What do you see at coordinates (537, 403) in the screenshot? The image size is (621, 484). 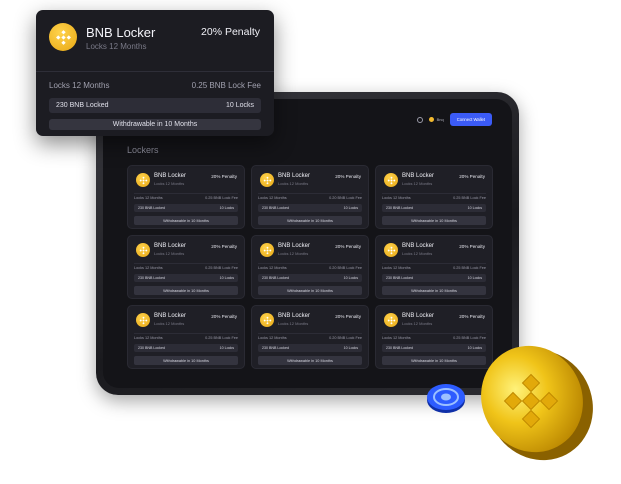 I see `bnb-coin-icon` at bounding box center [537, 403].